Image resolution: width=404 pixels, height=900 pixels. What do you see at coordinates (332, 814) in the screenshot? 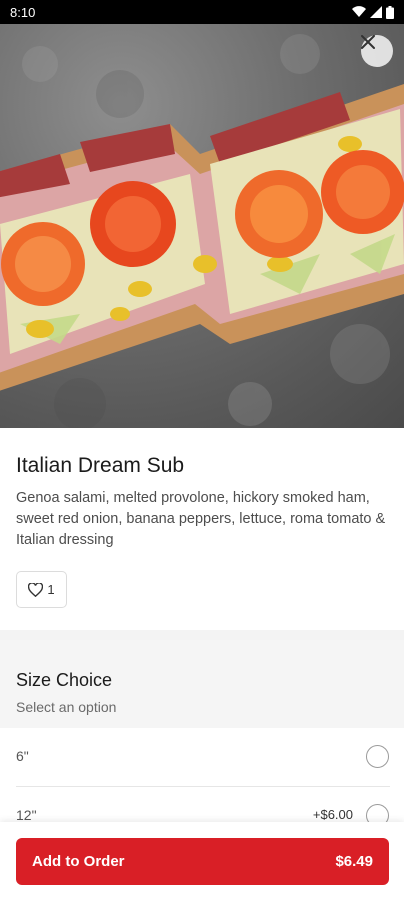
I see `size-option-price: +$6.00` at bounding box center [332, 814].